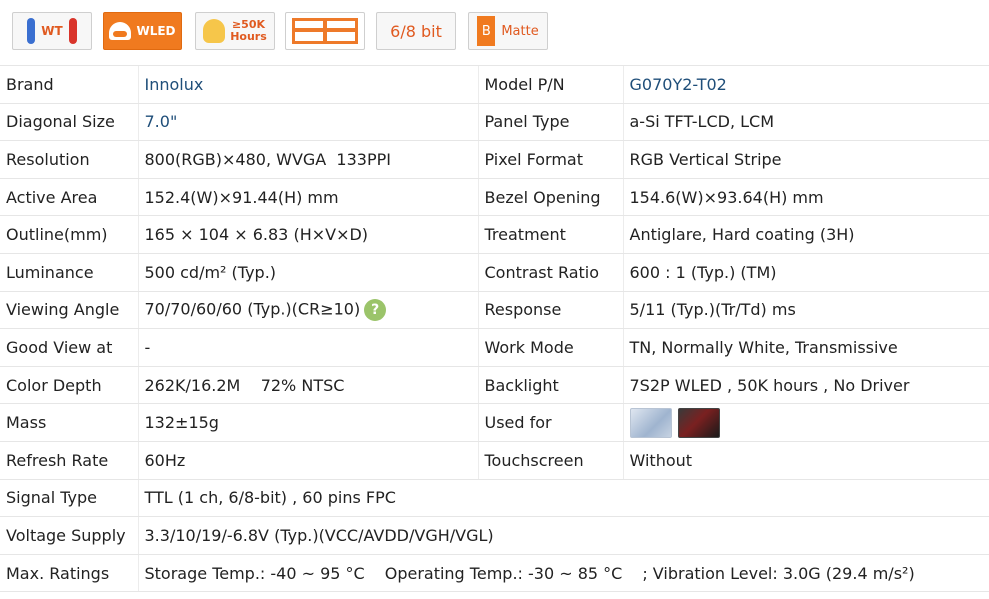 The width and height of the screenshot is (989, 599). What do you see at coordinates (69, 422) in the screenshot?
I see `mass-label: Mass` at bounding box center [69, 422].